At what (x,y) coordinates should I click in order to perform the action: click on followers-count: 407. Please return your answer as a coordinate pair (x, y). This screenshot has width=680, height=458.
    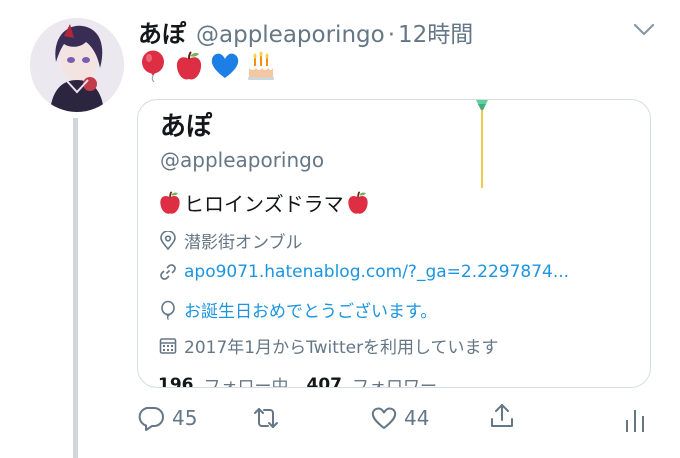
    Looking at the image, I should click on (325, 381).